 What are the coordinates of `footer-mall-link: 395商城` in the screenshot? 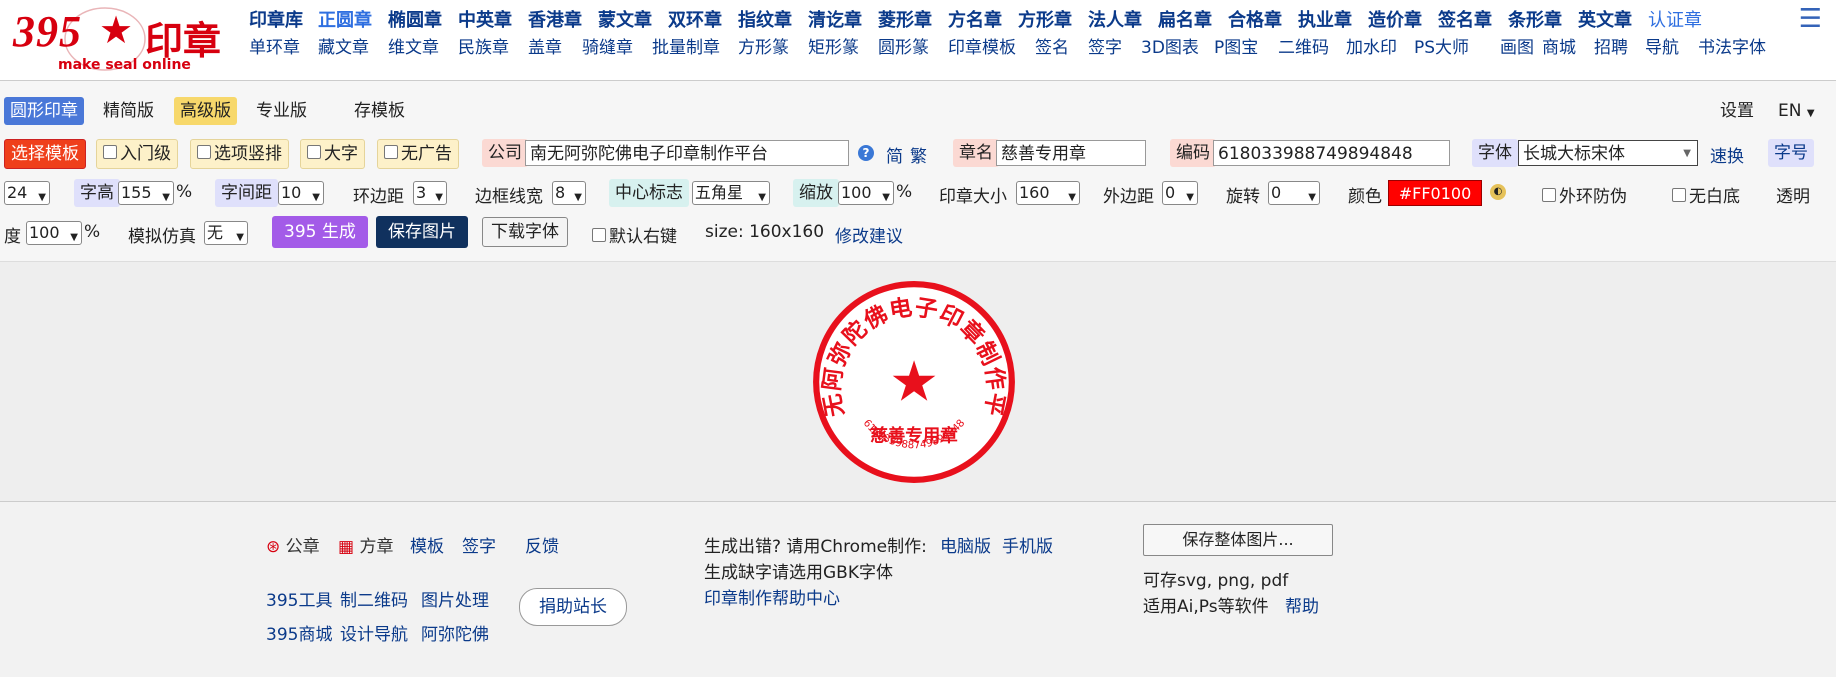 It's located at (299, 632).